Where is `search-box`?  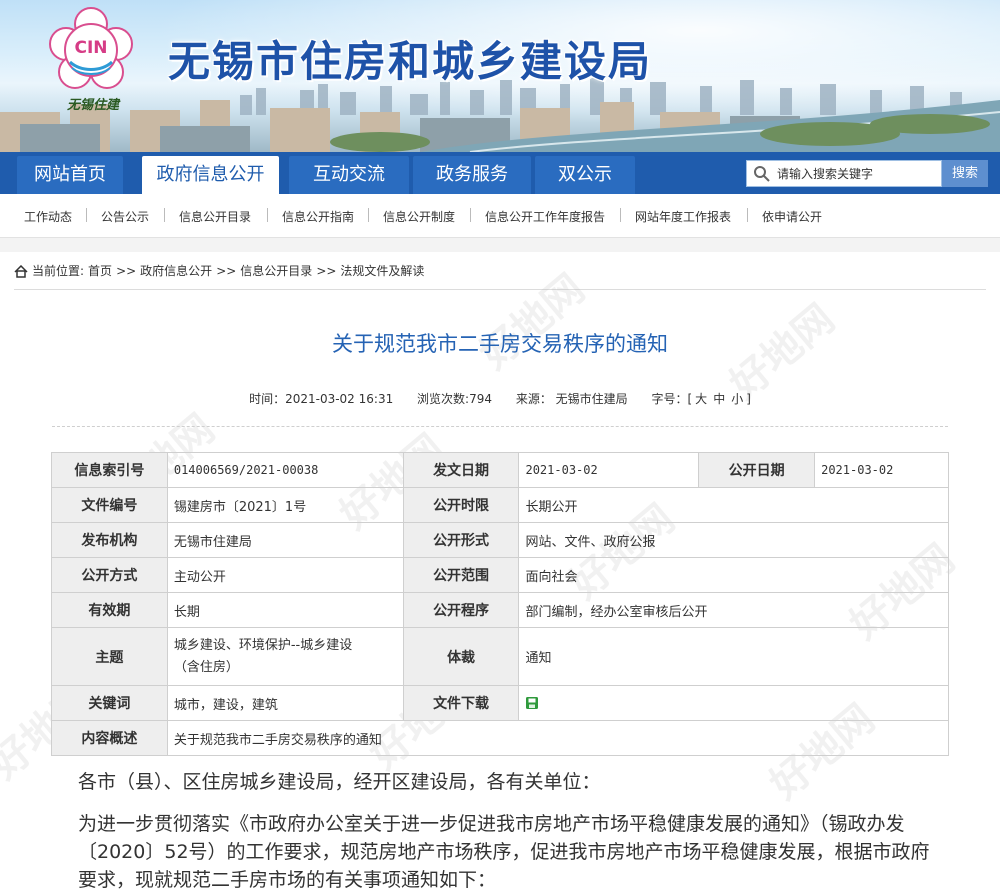
search-box is located at coordinates (844, 173).